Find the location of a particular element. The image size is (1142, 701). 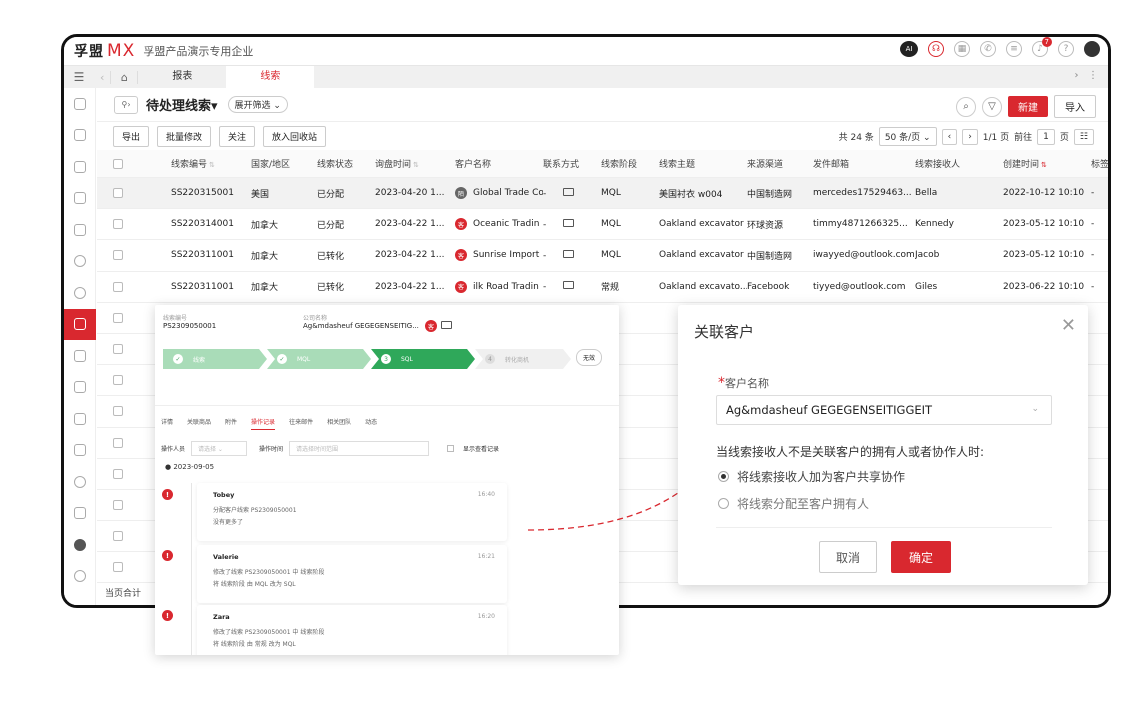

app-logo: 孚盟 MX is located at coordinates (104, 51).